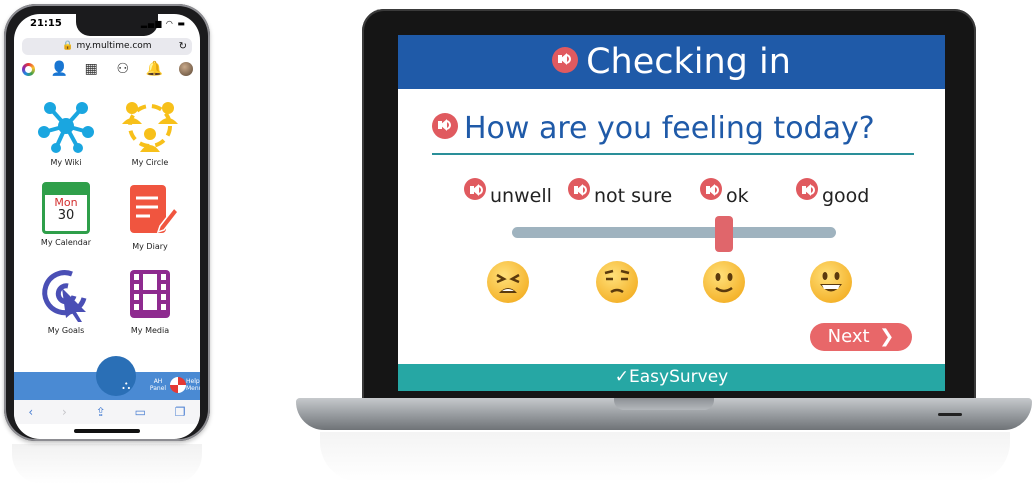 Image resolution: width=1032 pixels, height=487 pixels. Describe the element at coordinates (59, 69) in the screenshot. I see `user-search-icon: 👤` at that location.